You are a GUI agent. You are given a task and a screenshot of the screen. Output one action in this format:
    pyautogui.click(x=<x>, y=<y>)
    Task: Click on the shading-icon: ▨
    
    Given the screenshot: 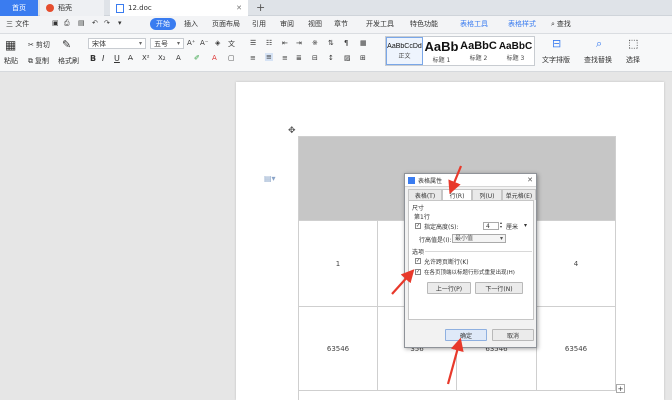 What is the action you would take?
    pyautogui.click(x=347, y=58)
    